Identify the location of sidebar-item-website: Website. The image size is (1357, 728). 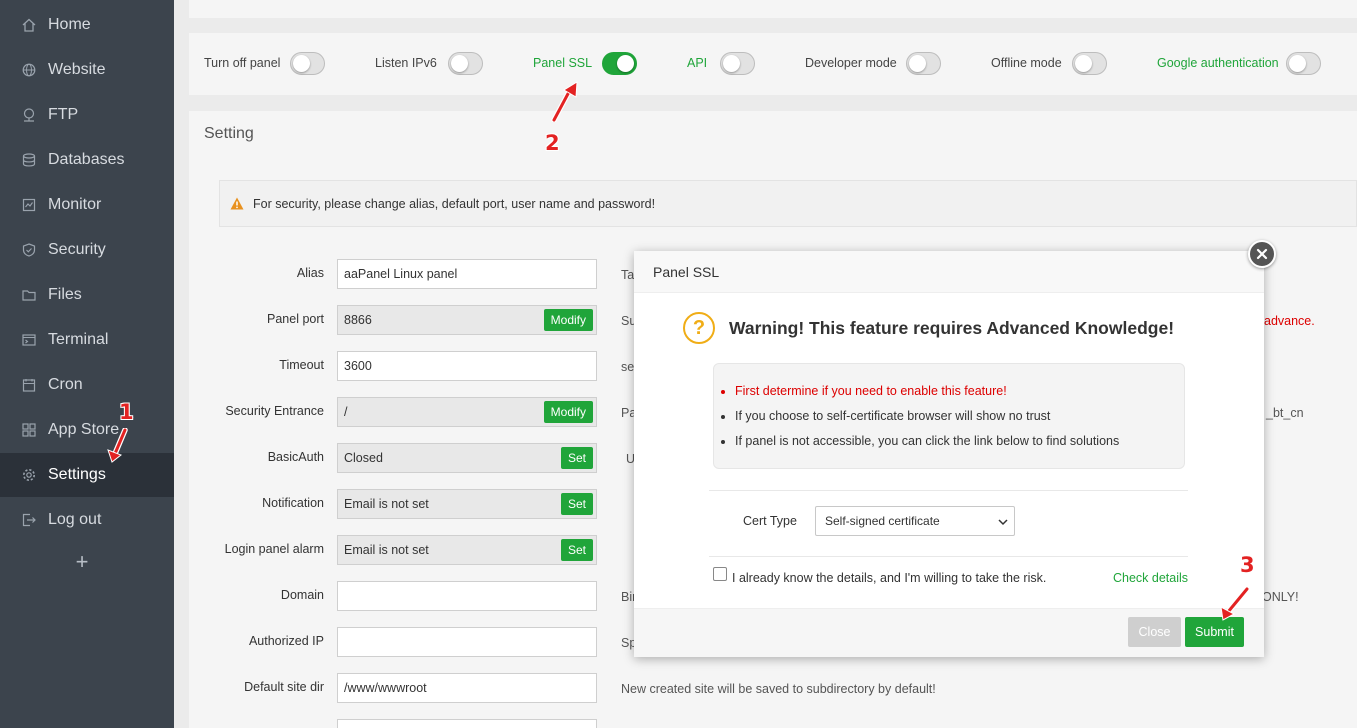
(87, 70).